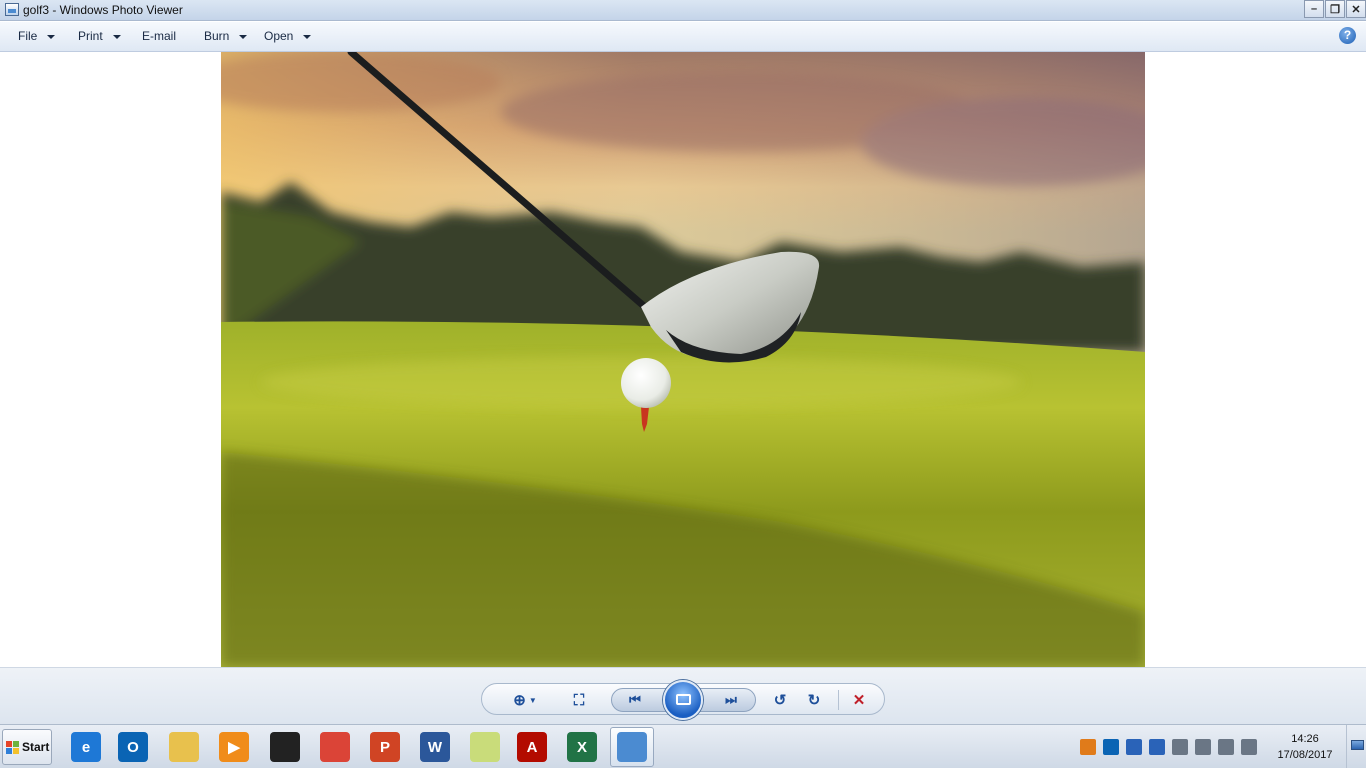 This screenshot has width=1366, height=768. I want to click on menu-burn-label: Burn, so click(217, 36).